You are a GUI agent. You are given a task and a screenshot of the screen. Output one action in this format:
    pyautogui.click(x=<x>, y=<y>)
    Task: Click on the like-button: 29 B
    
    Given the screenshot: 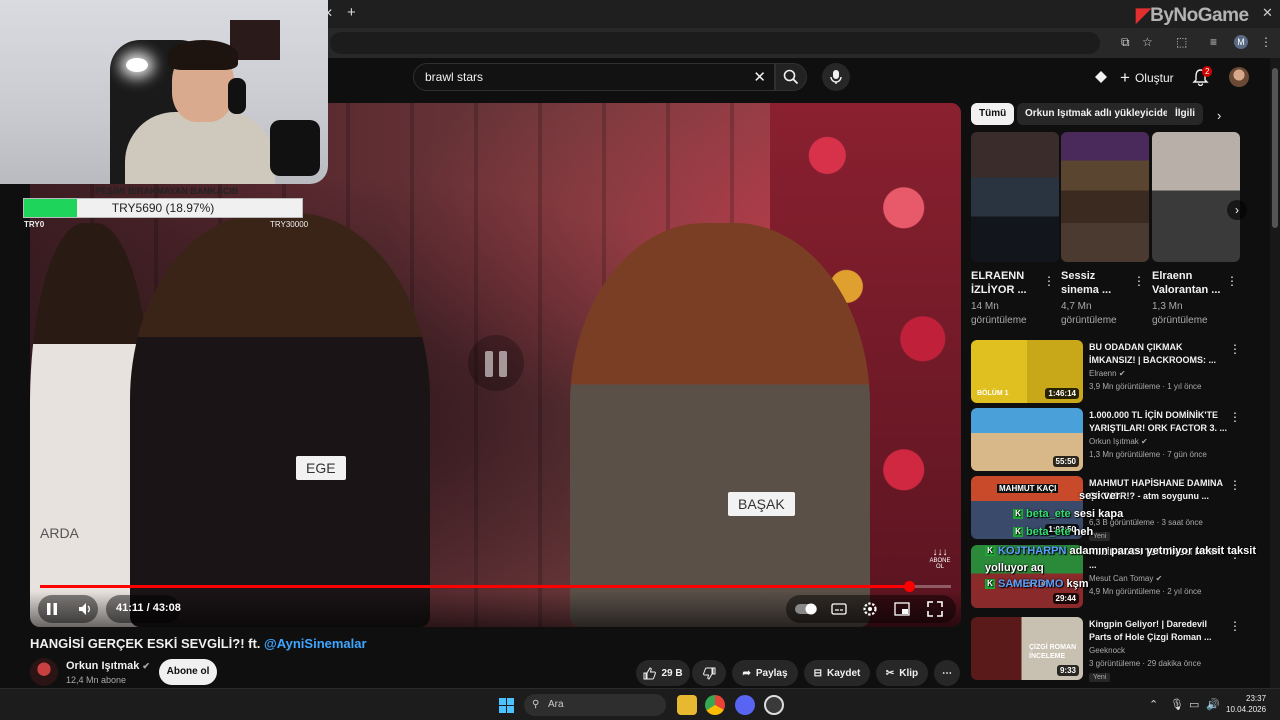 What is the action you would take?
    pyautogui.click(x=663, y=673)
    